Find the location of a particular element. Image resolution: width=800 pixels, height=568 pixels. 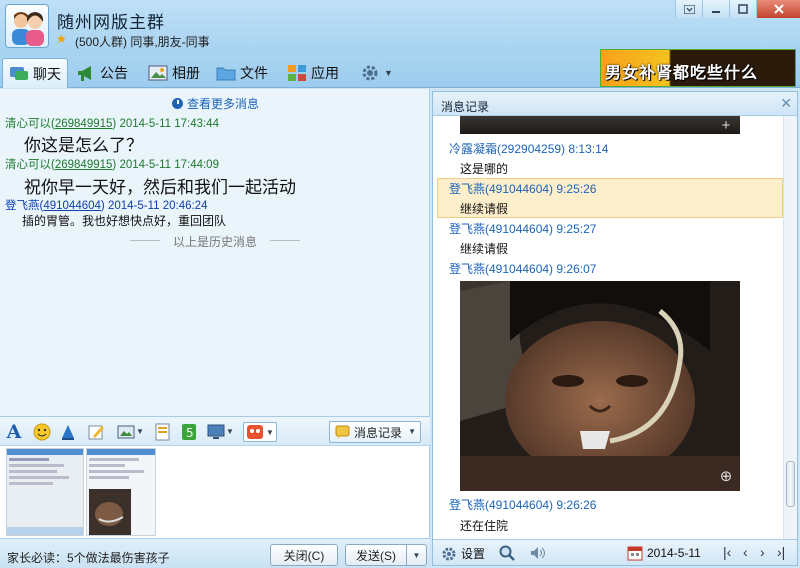

send-button-label: 发送(S) is located at coordinates (376, 555).